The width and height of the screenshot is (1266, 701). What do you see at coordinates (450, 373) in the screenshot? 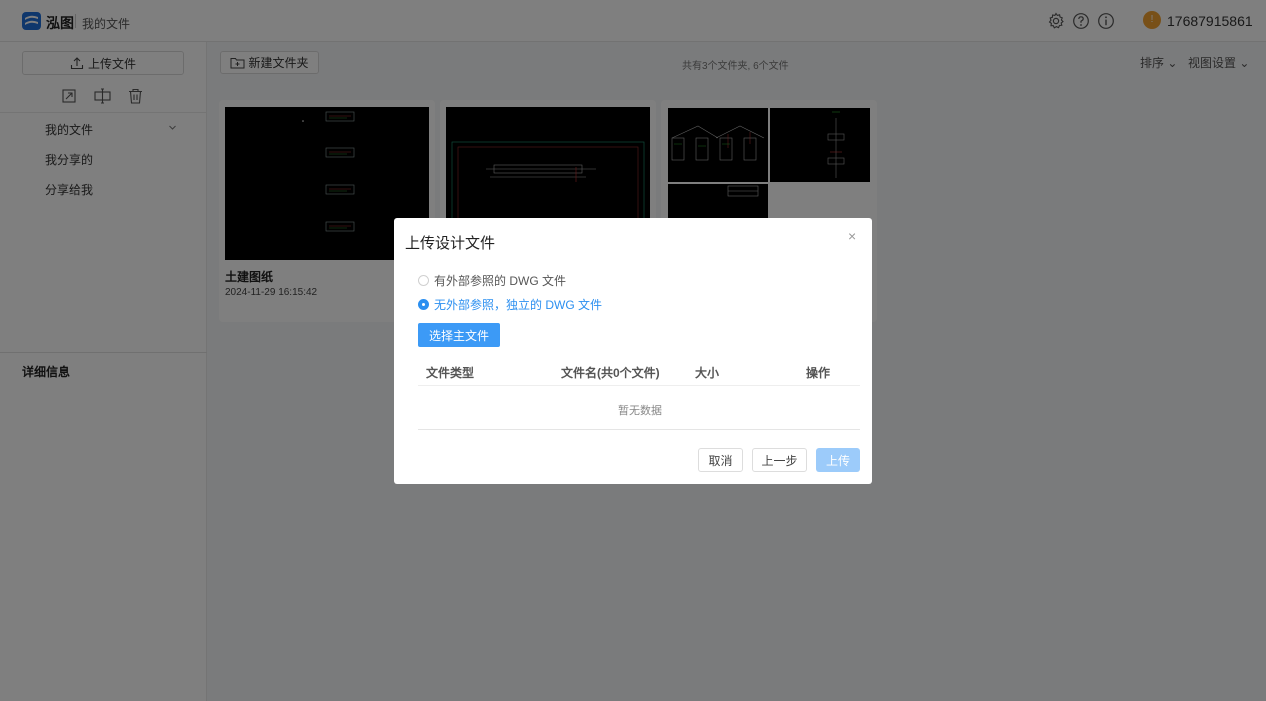
I see `column-header-file-type: 文件类型` at bounding box center [450, 373].